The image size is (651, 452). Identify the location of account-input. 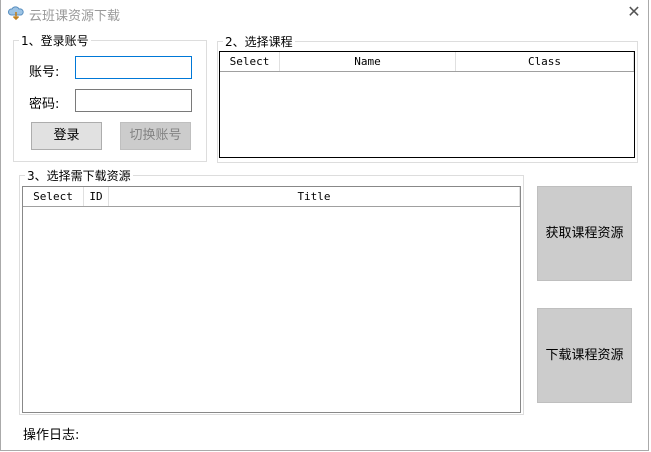
(133, 67).